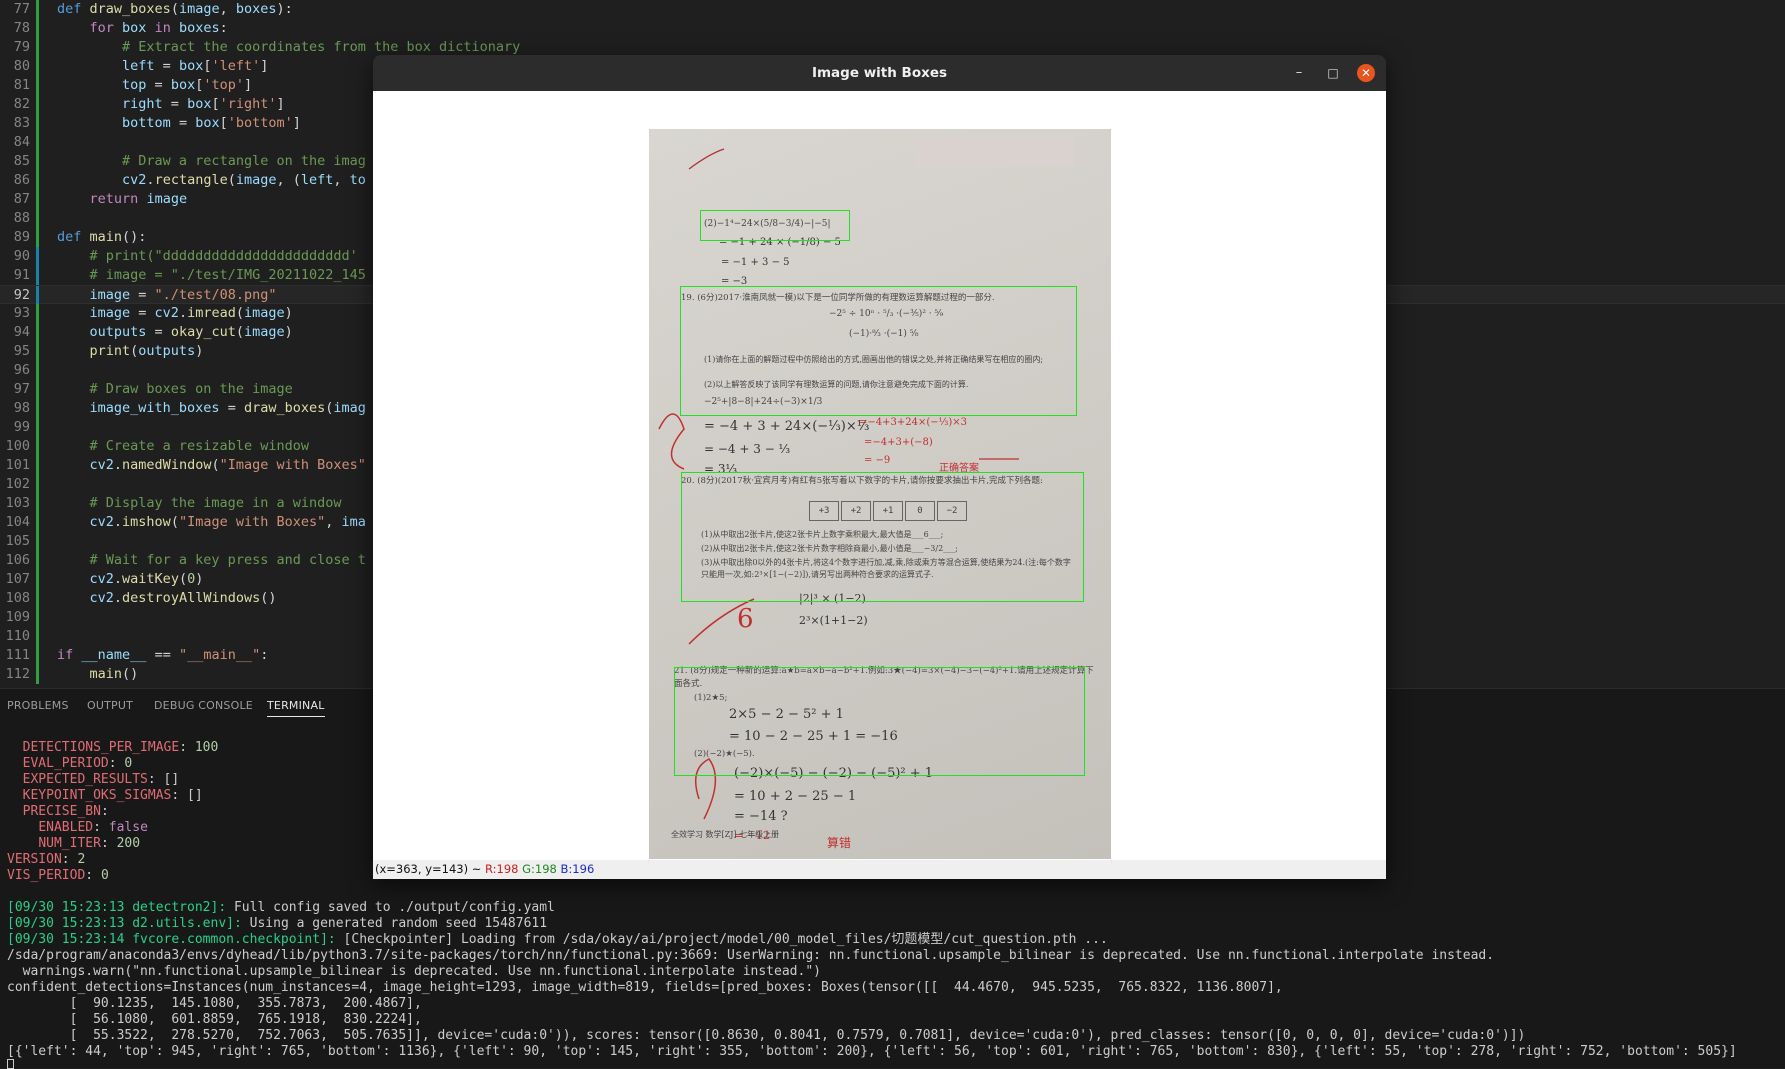 The height and width of the screenshot is (1069, 1785). Describe the element at coordinates (882, 537) in the screenshot. I see `detection-box-q20` at that location.